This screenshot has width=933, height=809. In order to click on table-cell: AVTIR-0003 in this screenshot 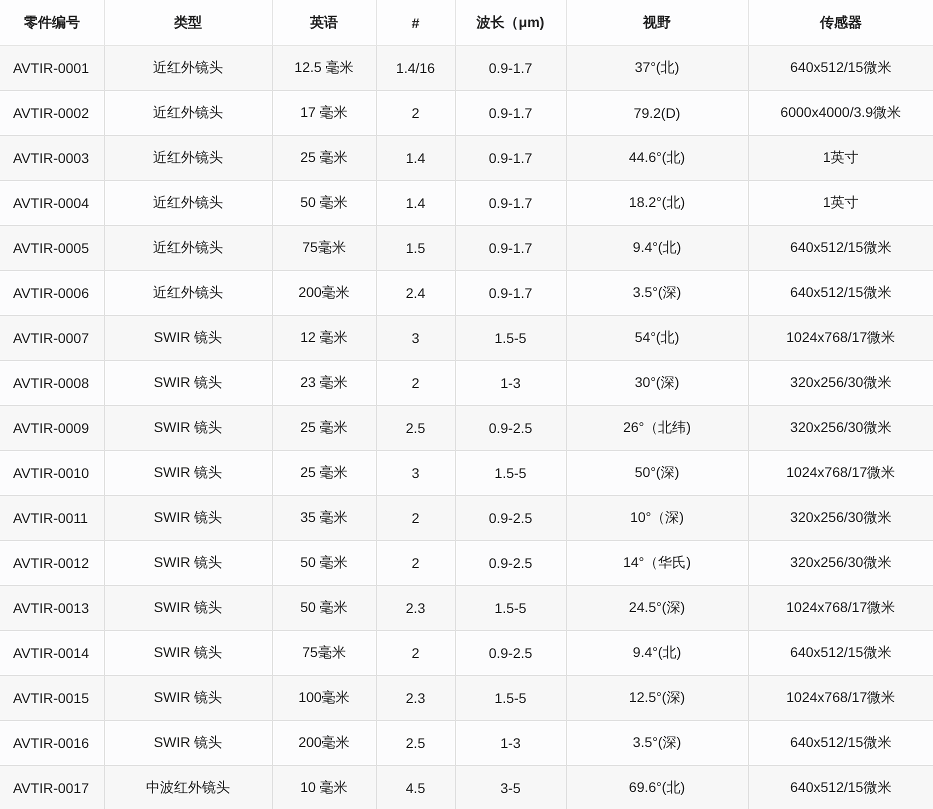, I will do `click(52, 158)`.